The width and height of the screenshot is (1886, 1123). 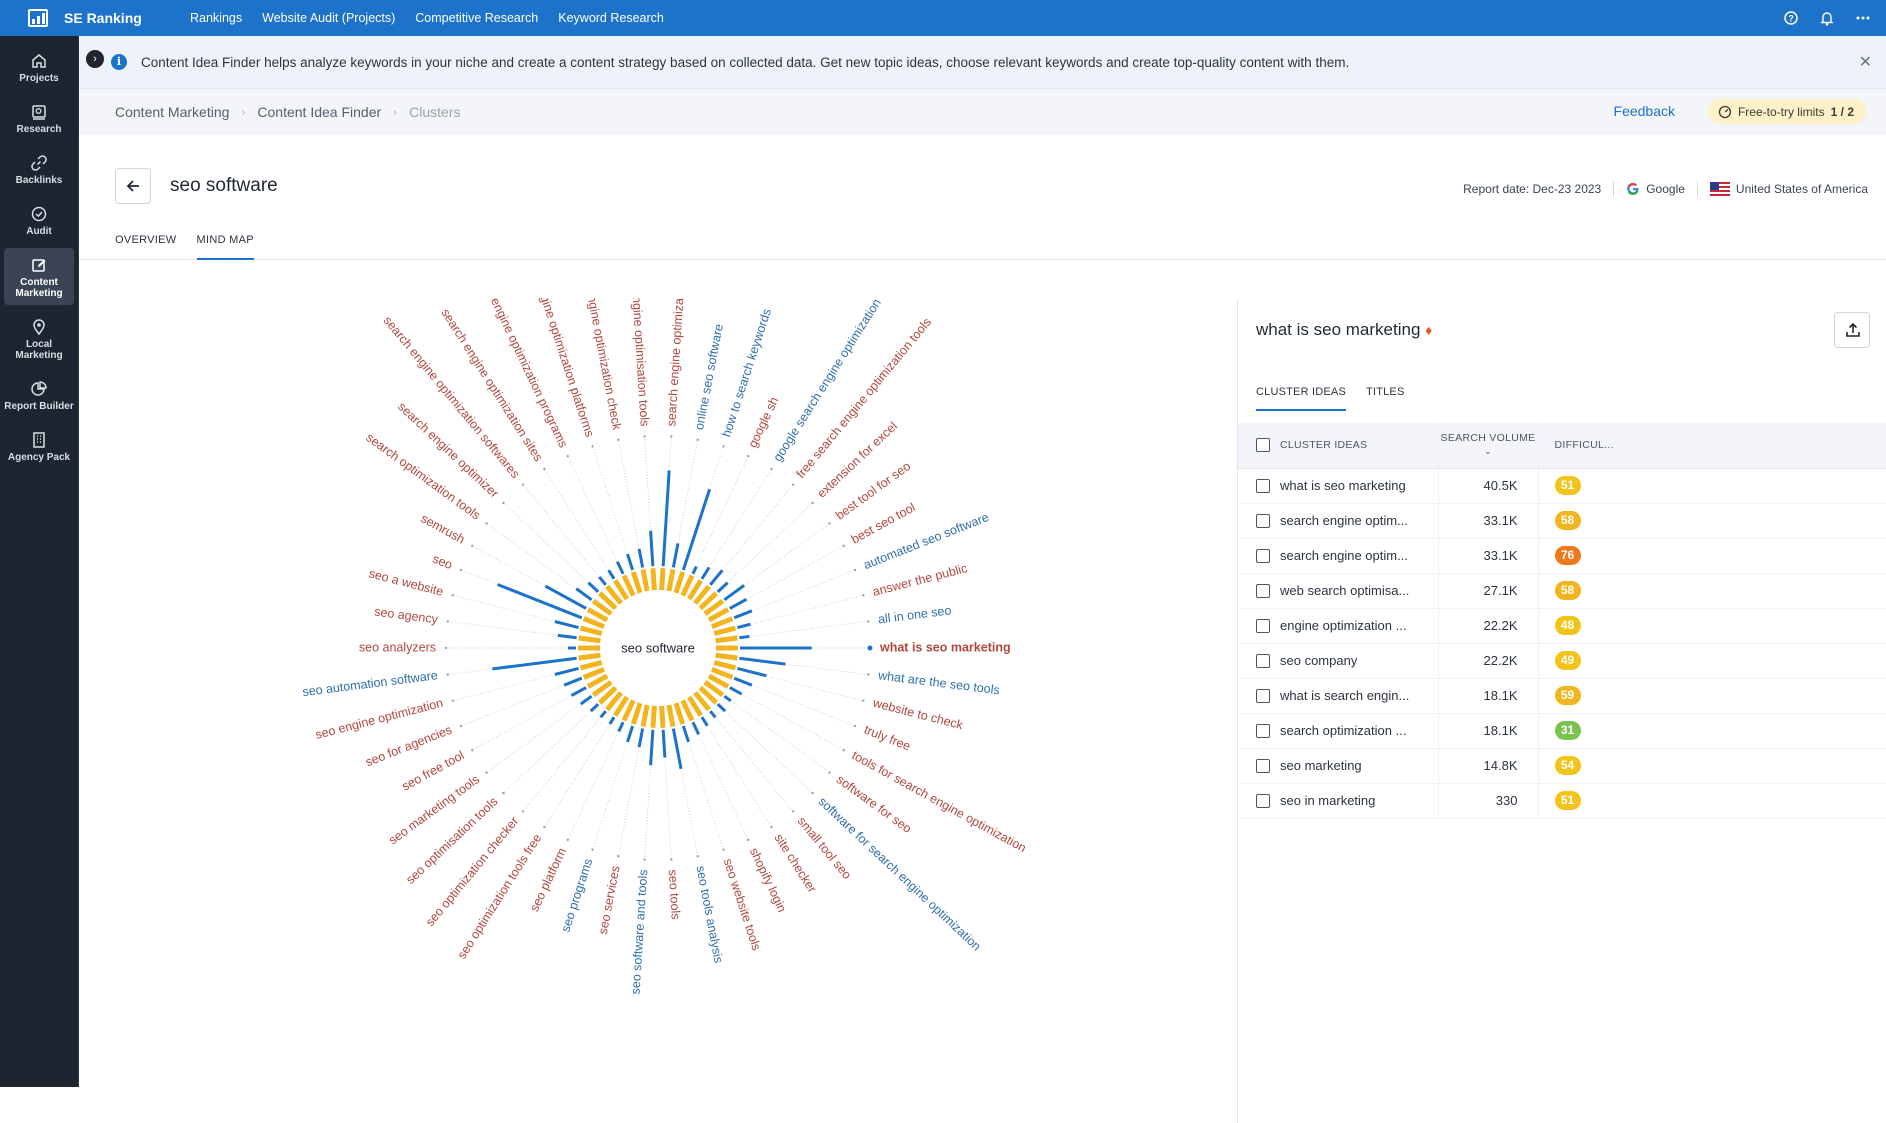 What do you see at coordinates (370, 683) in the screenshot?
I see `keyword-label: seo automation software` at bounding box center [370, 683].